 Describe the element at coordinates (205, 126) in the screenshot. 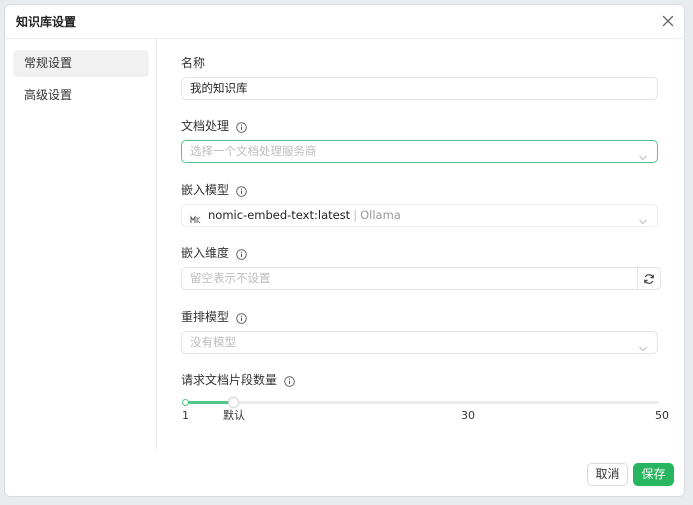

I see `doc-processing-label-text: 文档处理` at that location.